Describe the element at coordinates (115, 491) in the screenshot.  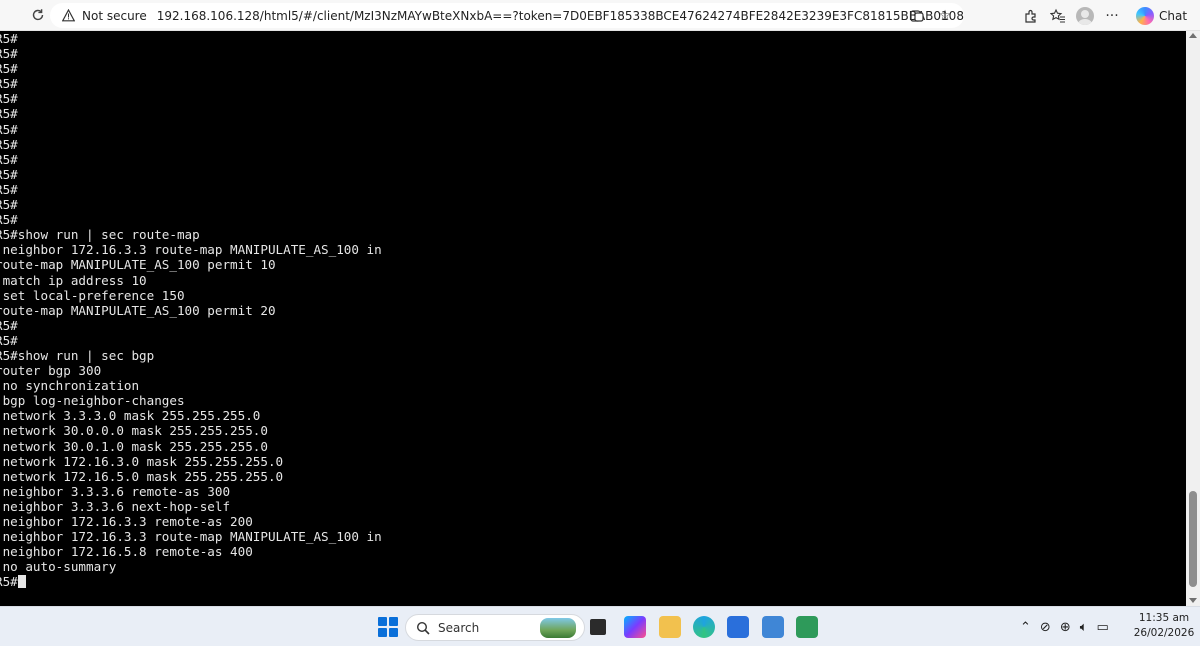
I see `terminal-line: neighbor 3.3.3.6 remote-as 300` at that location.